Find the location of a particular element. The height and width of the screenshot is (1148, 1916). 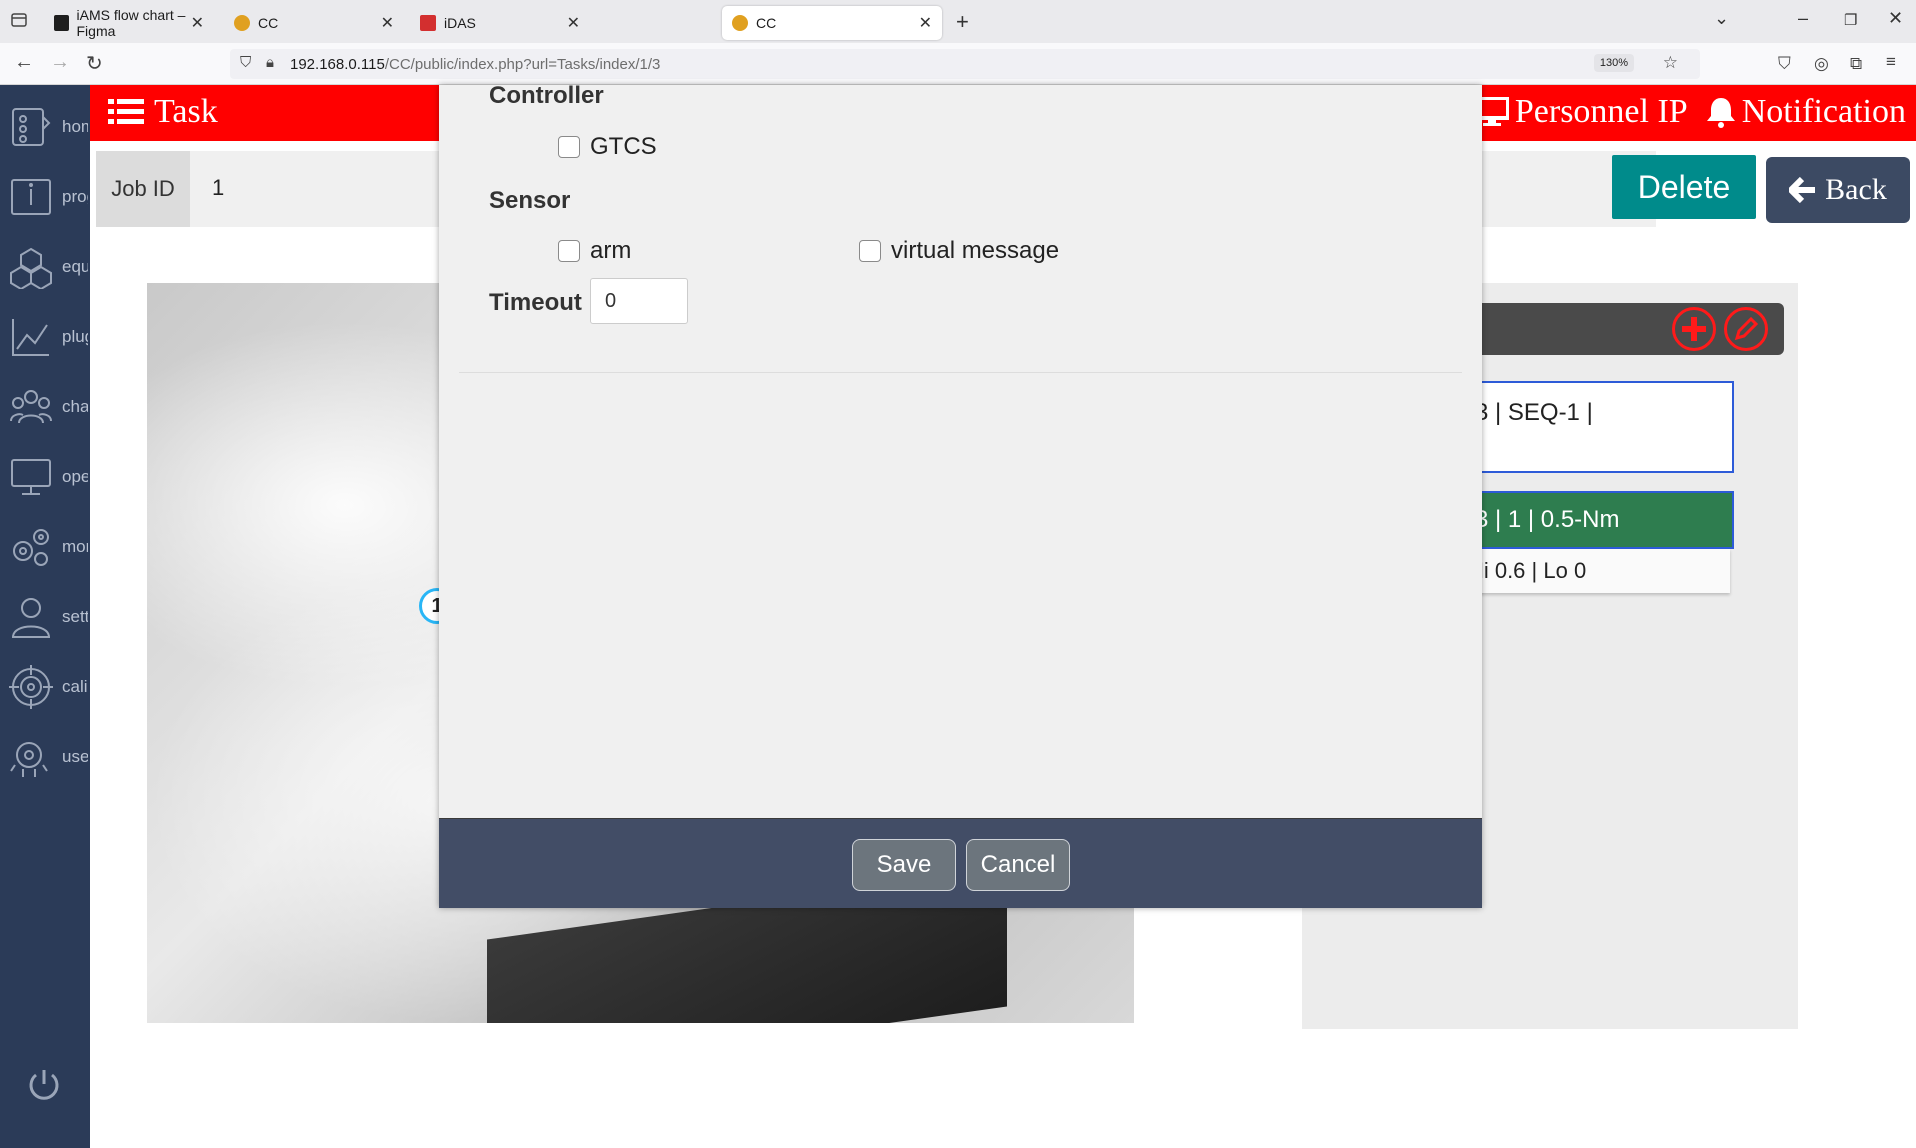

add-icon is located at coordinates (1694, 329).